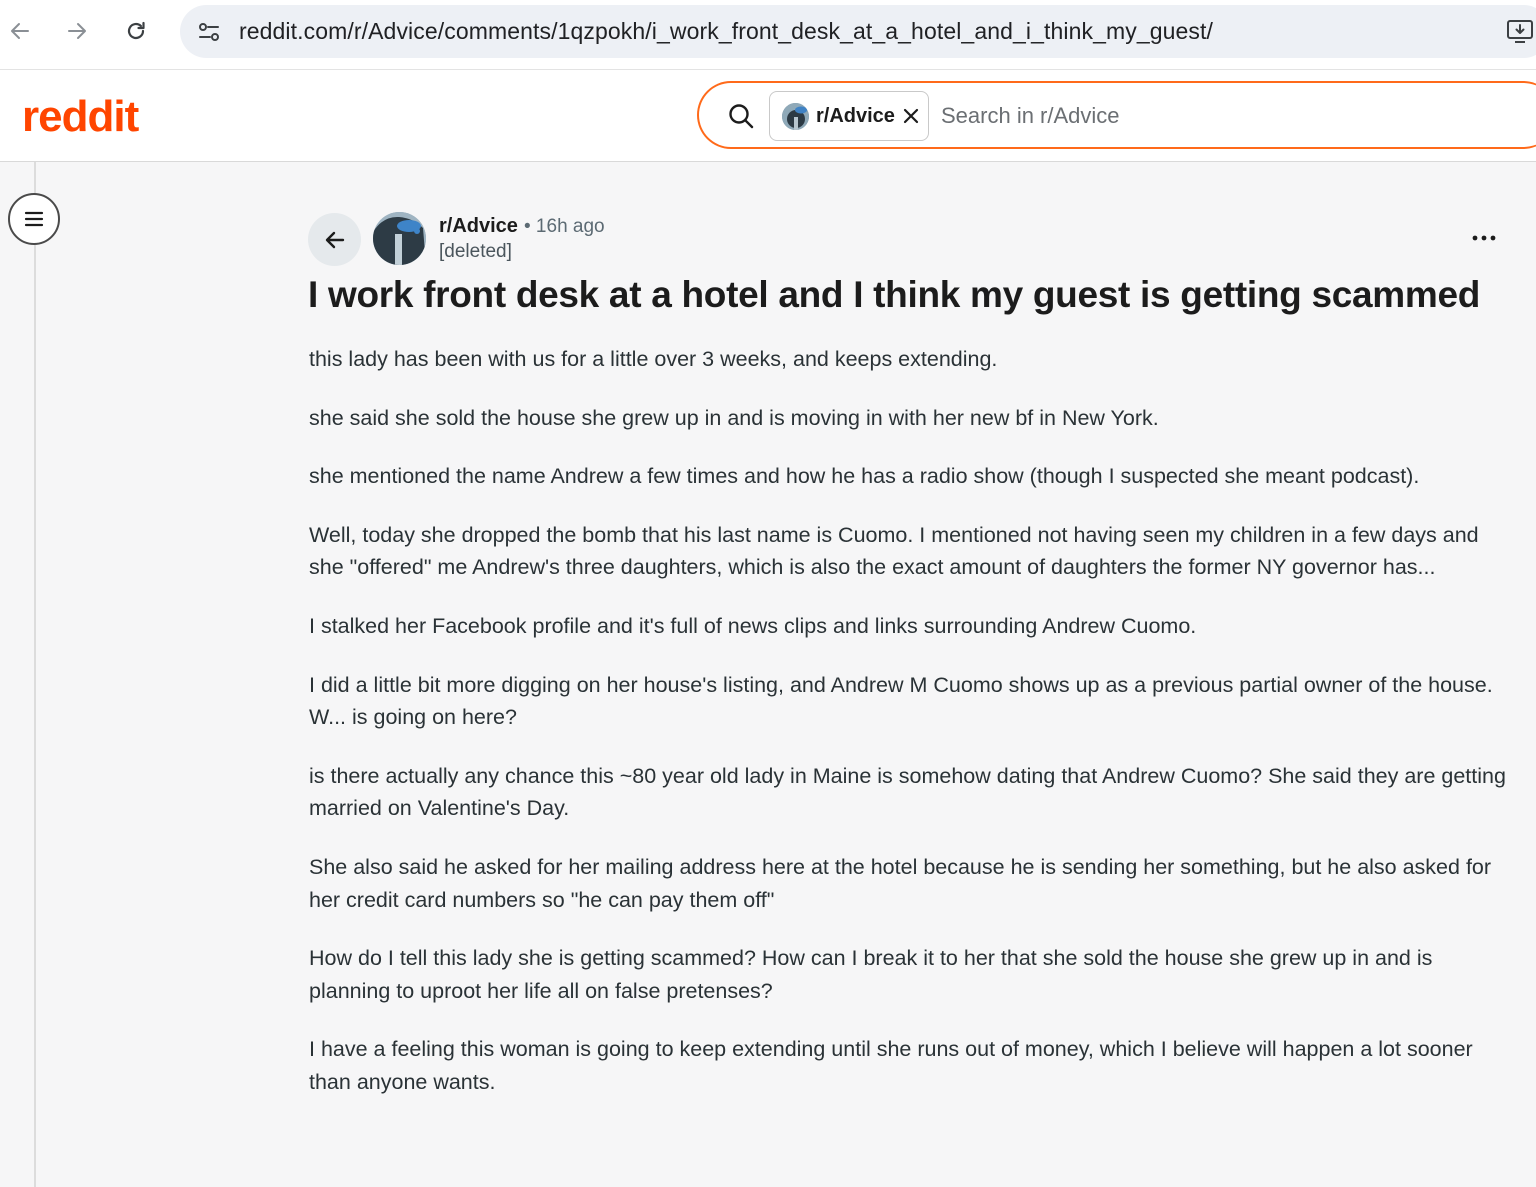 This screenshot has height=1187, width=1536. What do you see at coordinates (209, 32) in the screenshot?
I see `site-info-icon` at bounding box center [209, 32].